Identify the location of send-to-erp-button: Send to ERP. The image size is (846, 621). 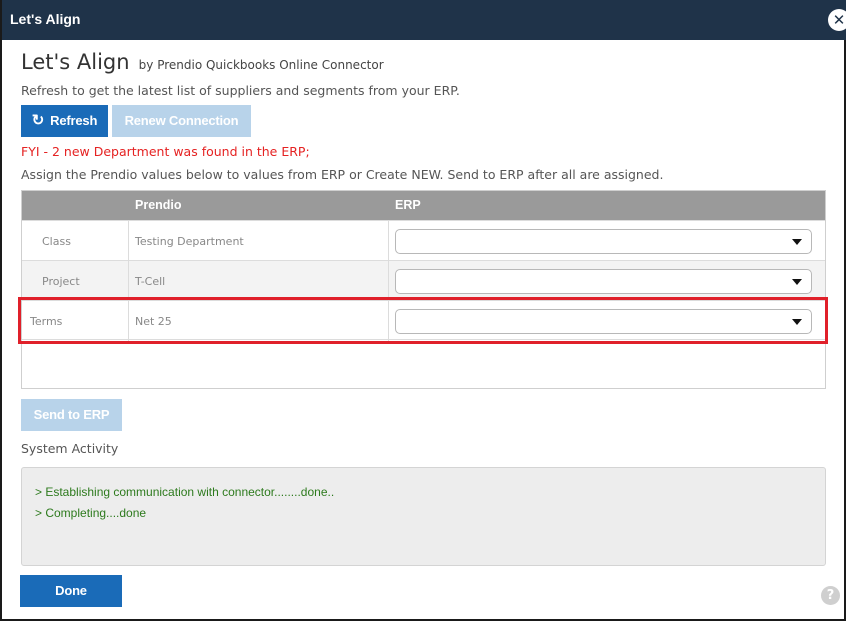
(71, 415).